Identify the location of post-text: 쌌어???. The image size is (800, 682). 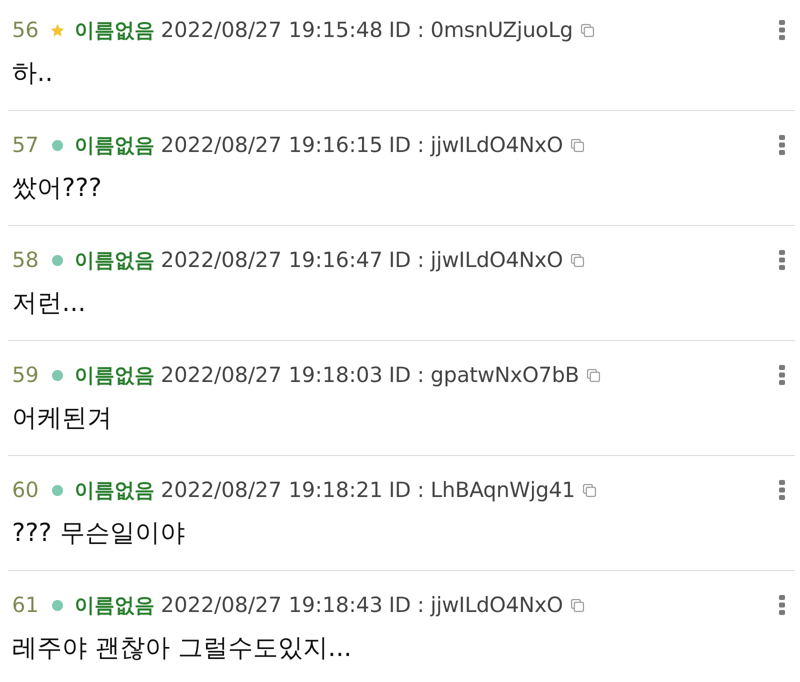
(57, 188).